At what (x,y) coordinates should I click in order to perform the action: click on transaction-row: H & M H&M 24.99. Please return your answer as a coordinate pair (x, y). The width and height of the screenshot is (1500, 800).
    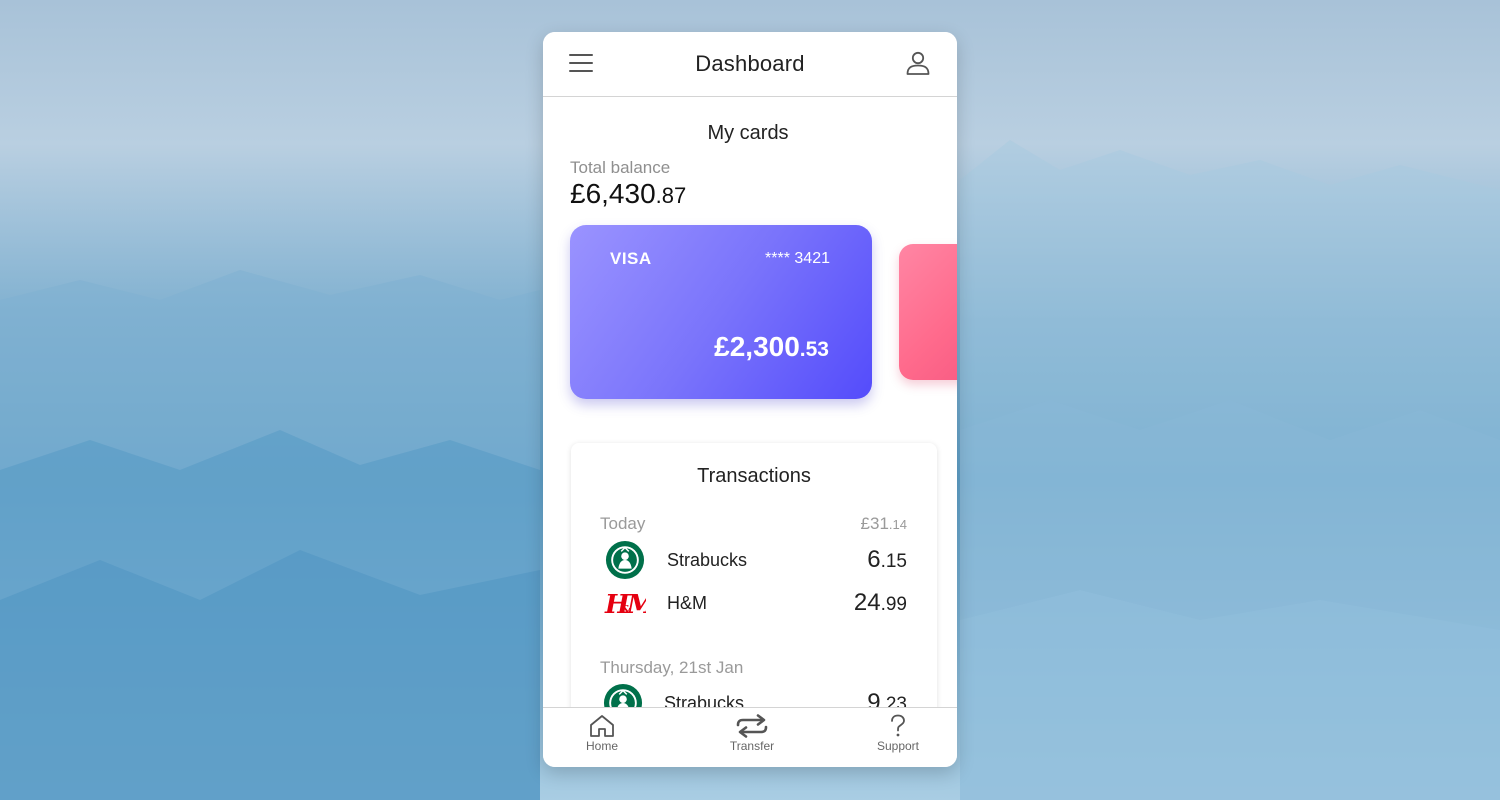
    Looking at the image, I should click on (754, 603).